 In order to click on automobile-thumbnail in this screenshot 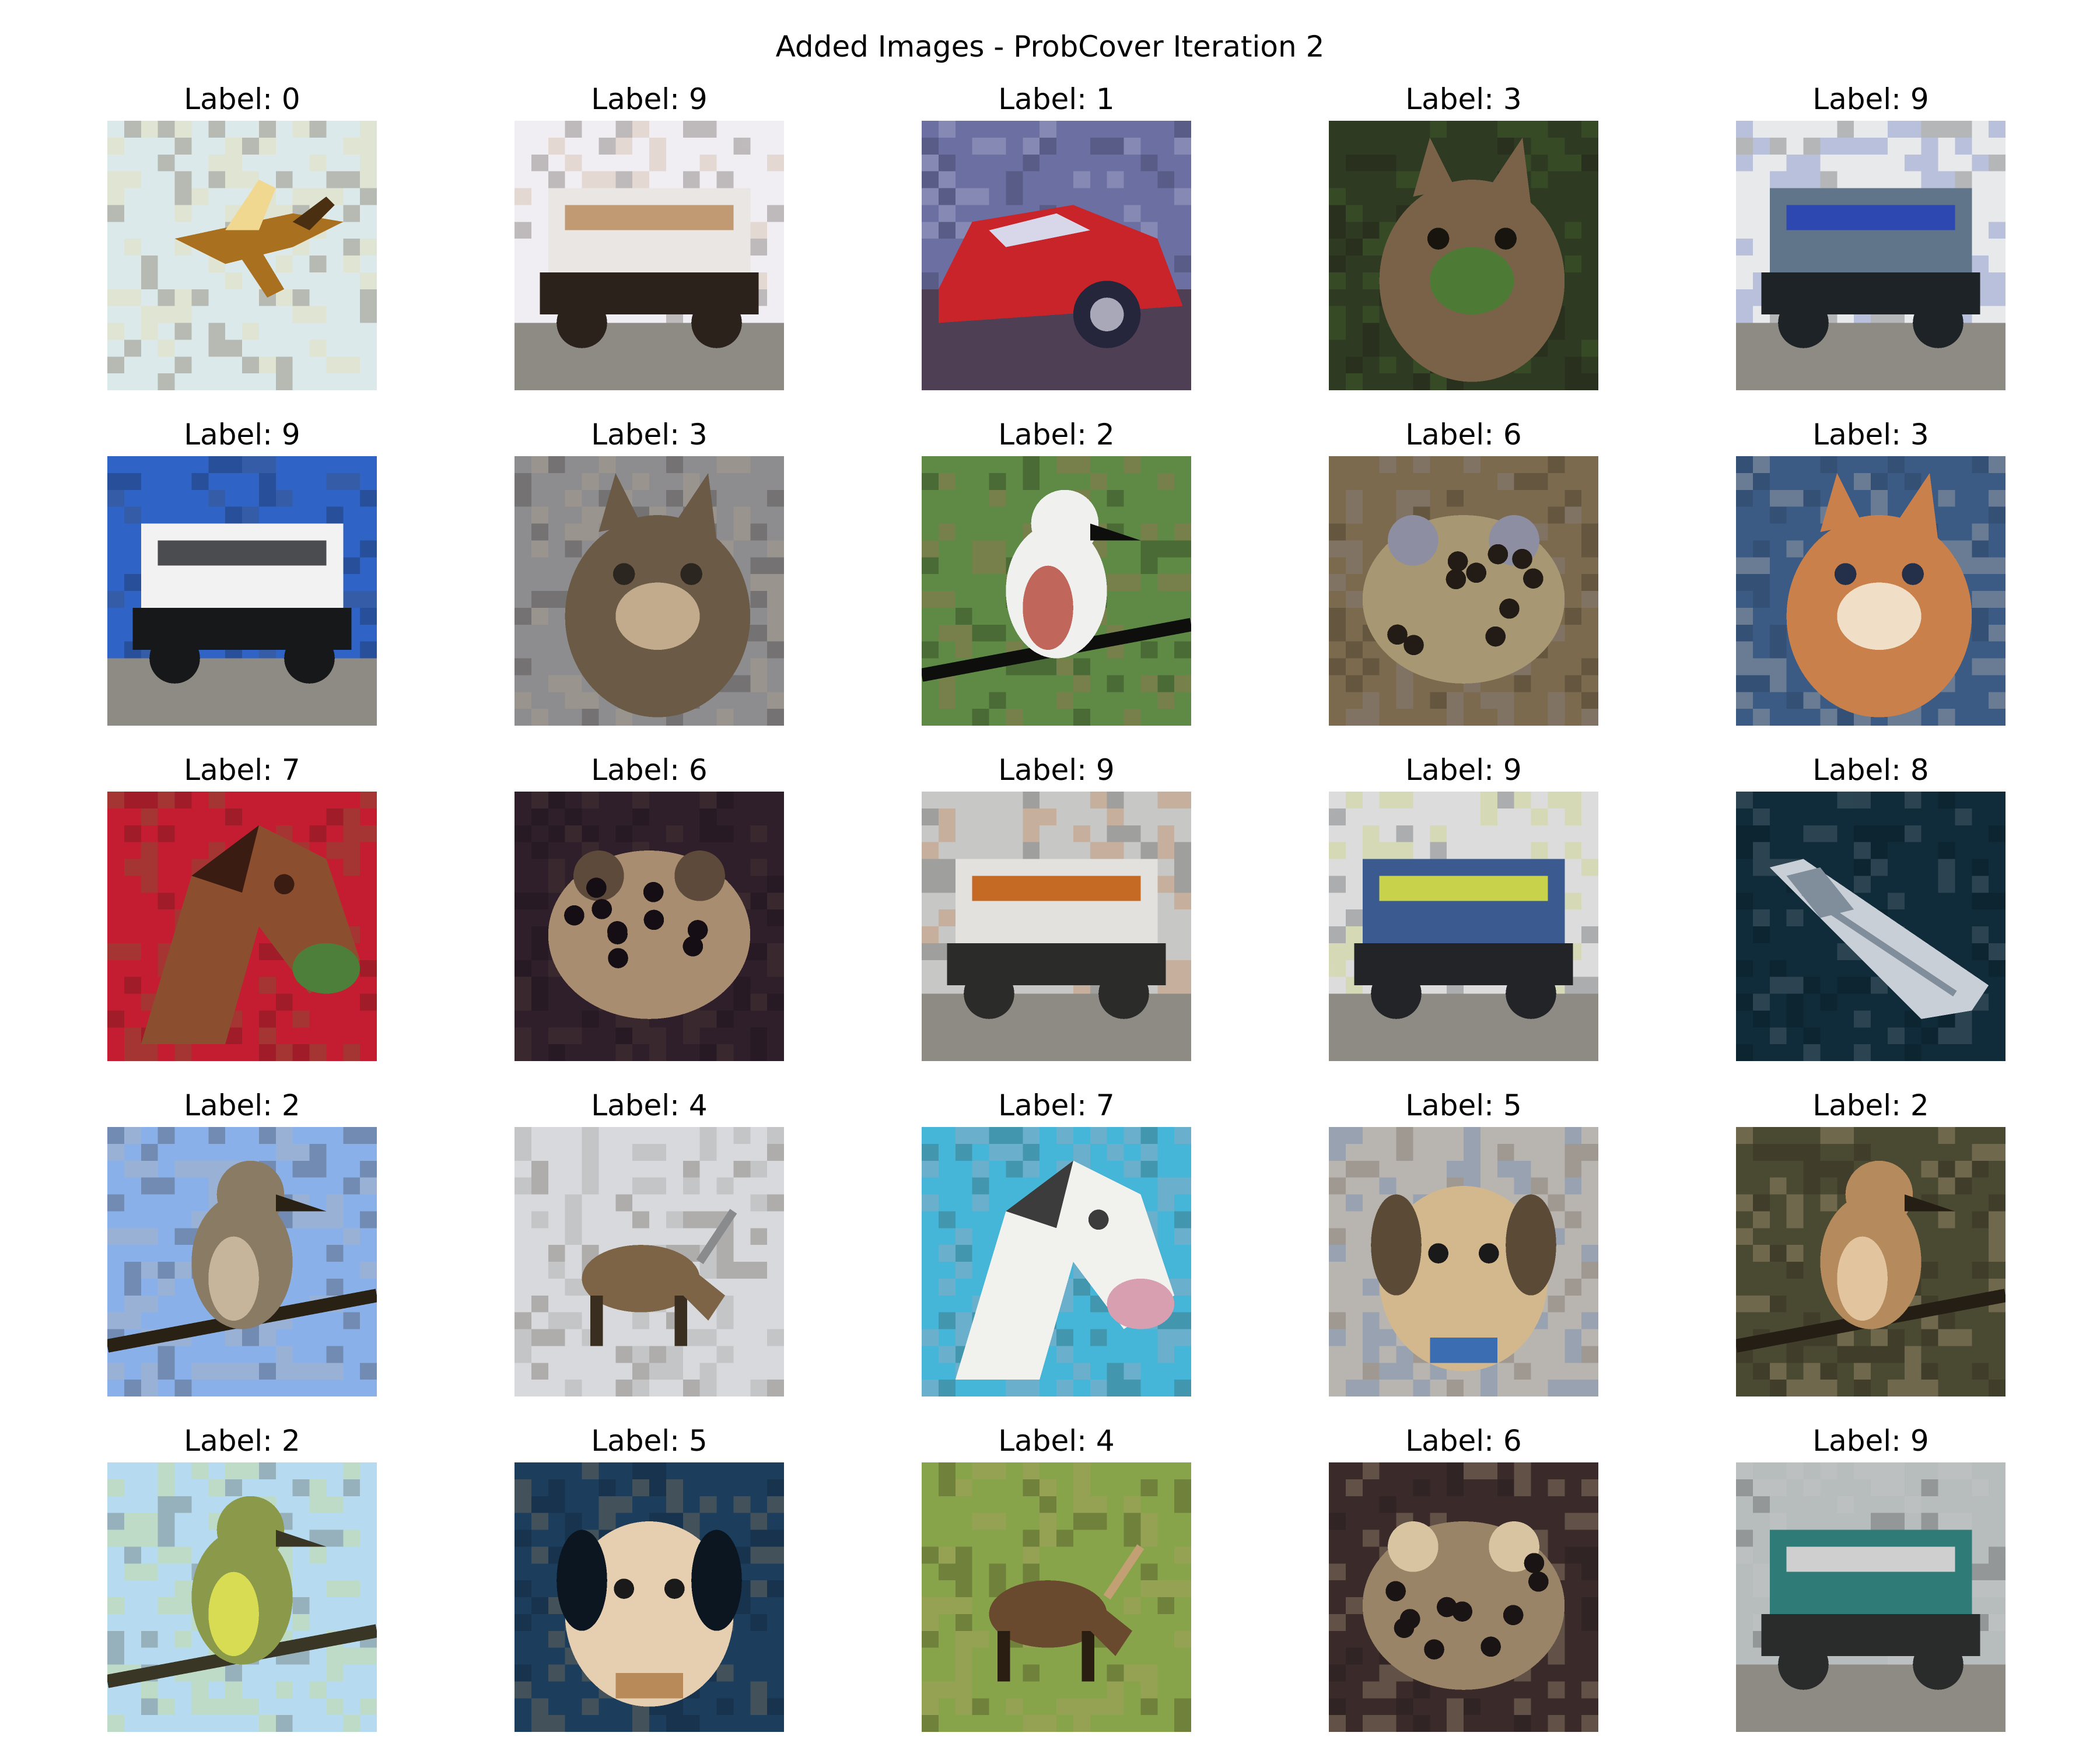, I will do `click(1056, 256)`.